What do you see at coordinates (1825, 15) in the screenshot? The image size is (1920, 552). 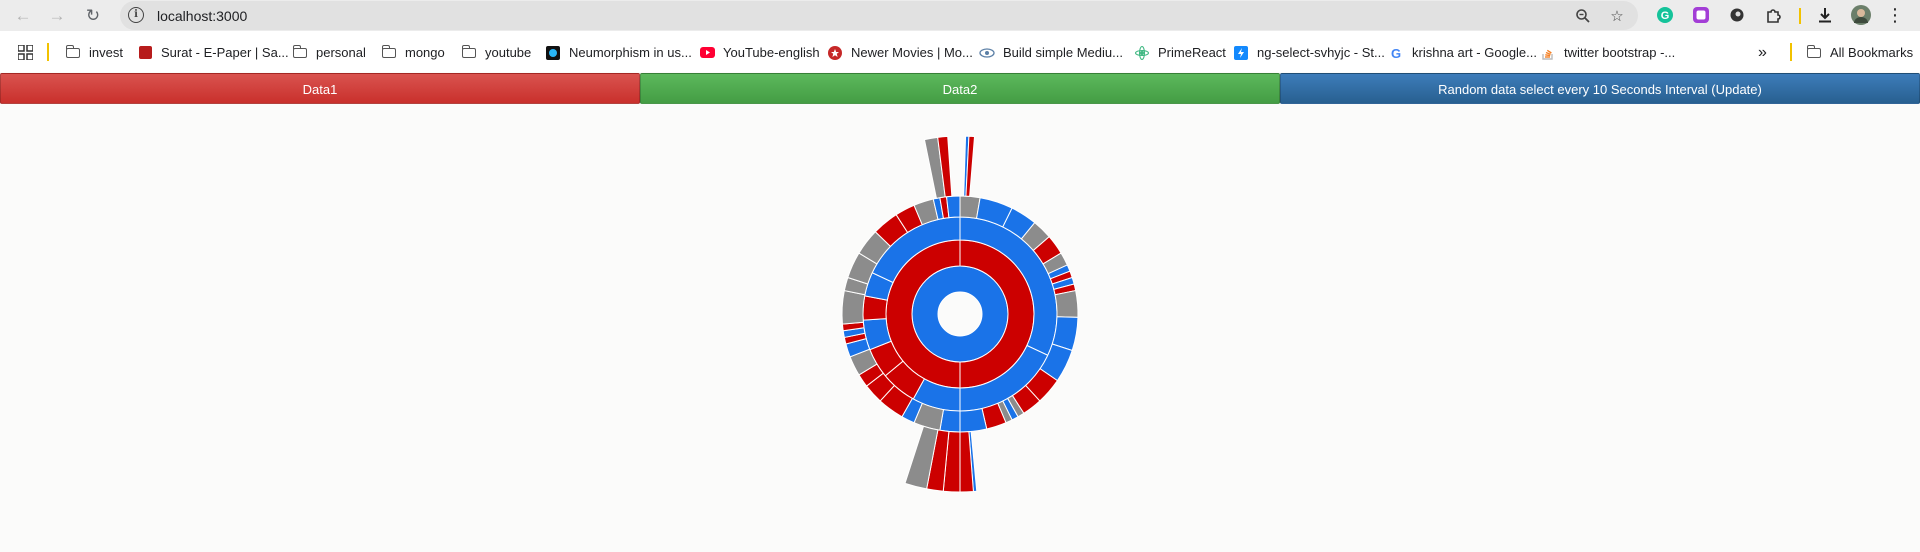 I see `download-icon` at bounding box center [1825, 15].